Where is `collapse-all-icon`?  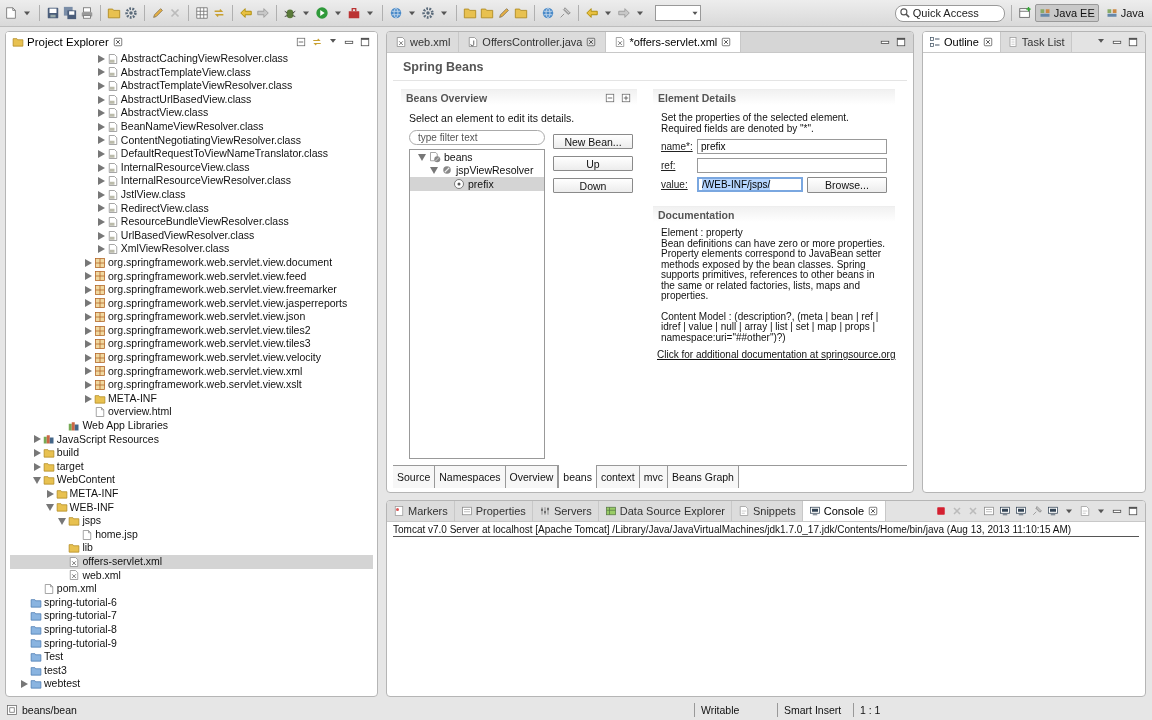
collapse-all-icon is located at coordinates (301, 42).